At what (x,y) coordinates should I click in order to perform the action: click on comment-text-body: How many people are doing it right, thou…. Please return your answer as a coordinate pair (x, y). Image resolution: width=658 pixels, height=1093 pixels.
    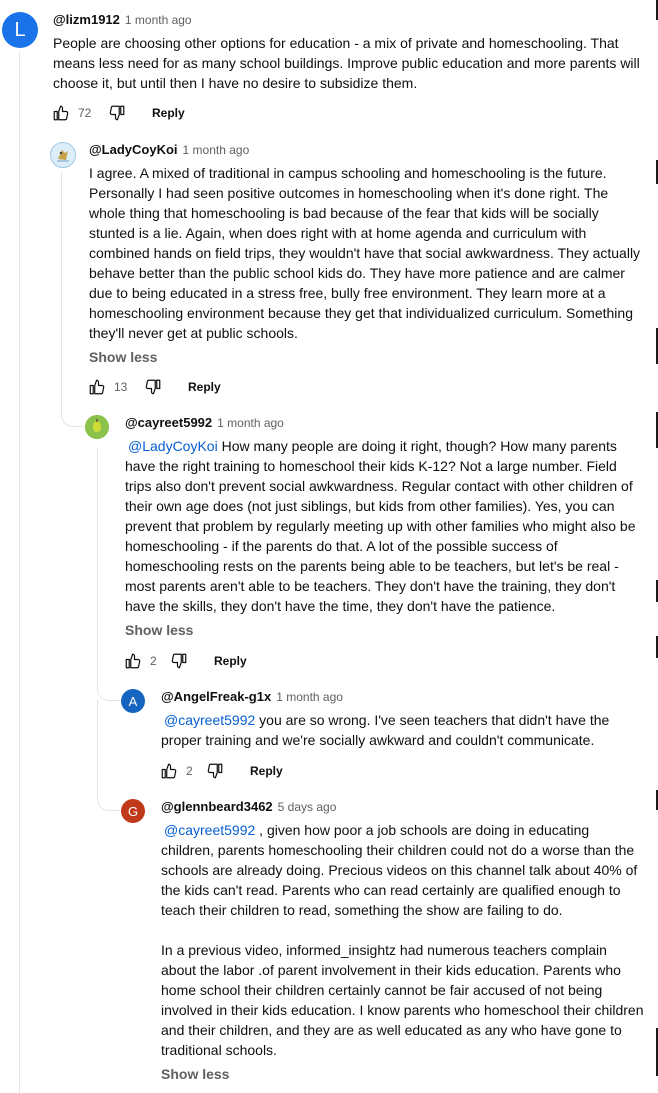
    Looking at the image, I should click on (380, 526).